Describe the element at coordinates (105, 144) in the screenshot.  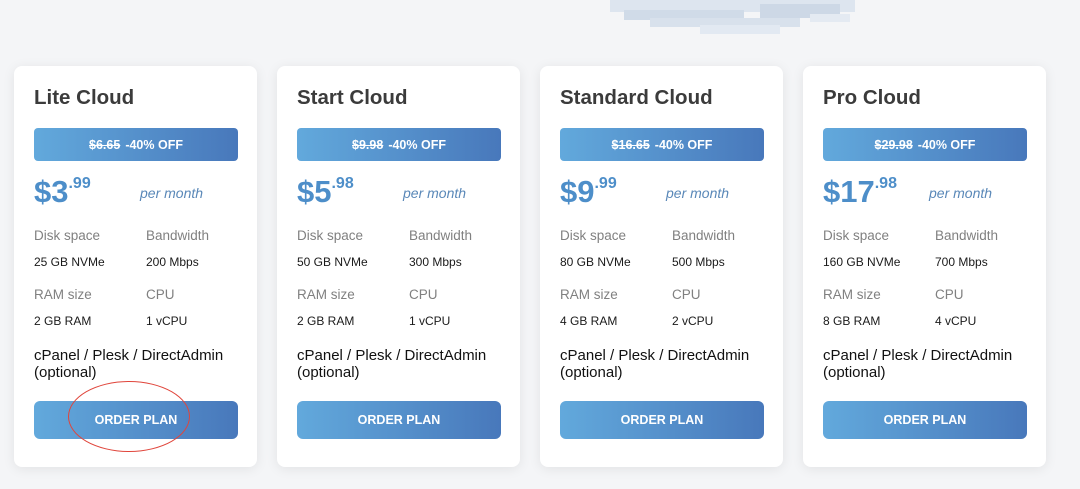
I see `old-price: $6.65` at that location.